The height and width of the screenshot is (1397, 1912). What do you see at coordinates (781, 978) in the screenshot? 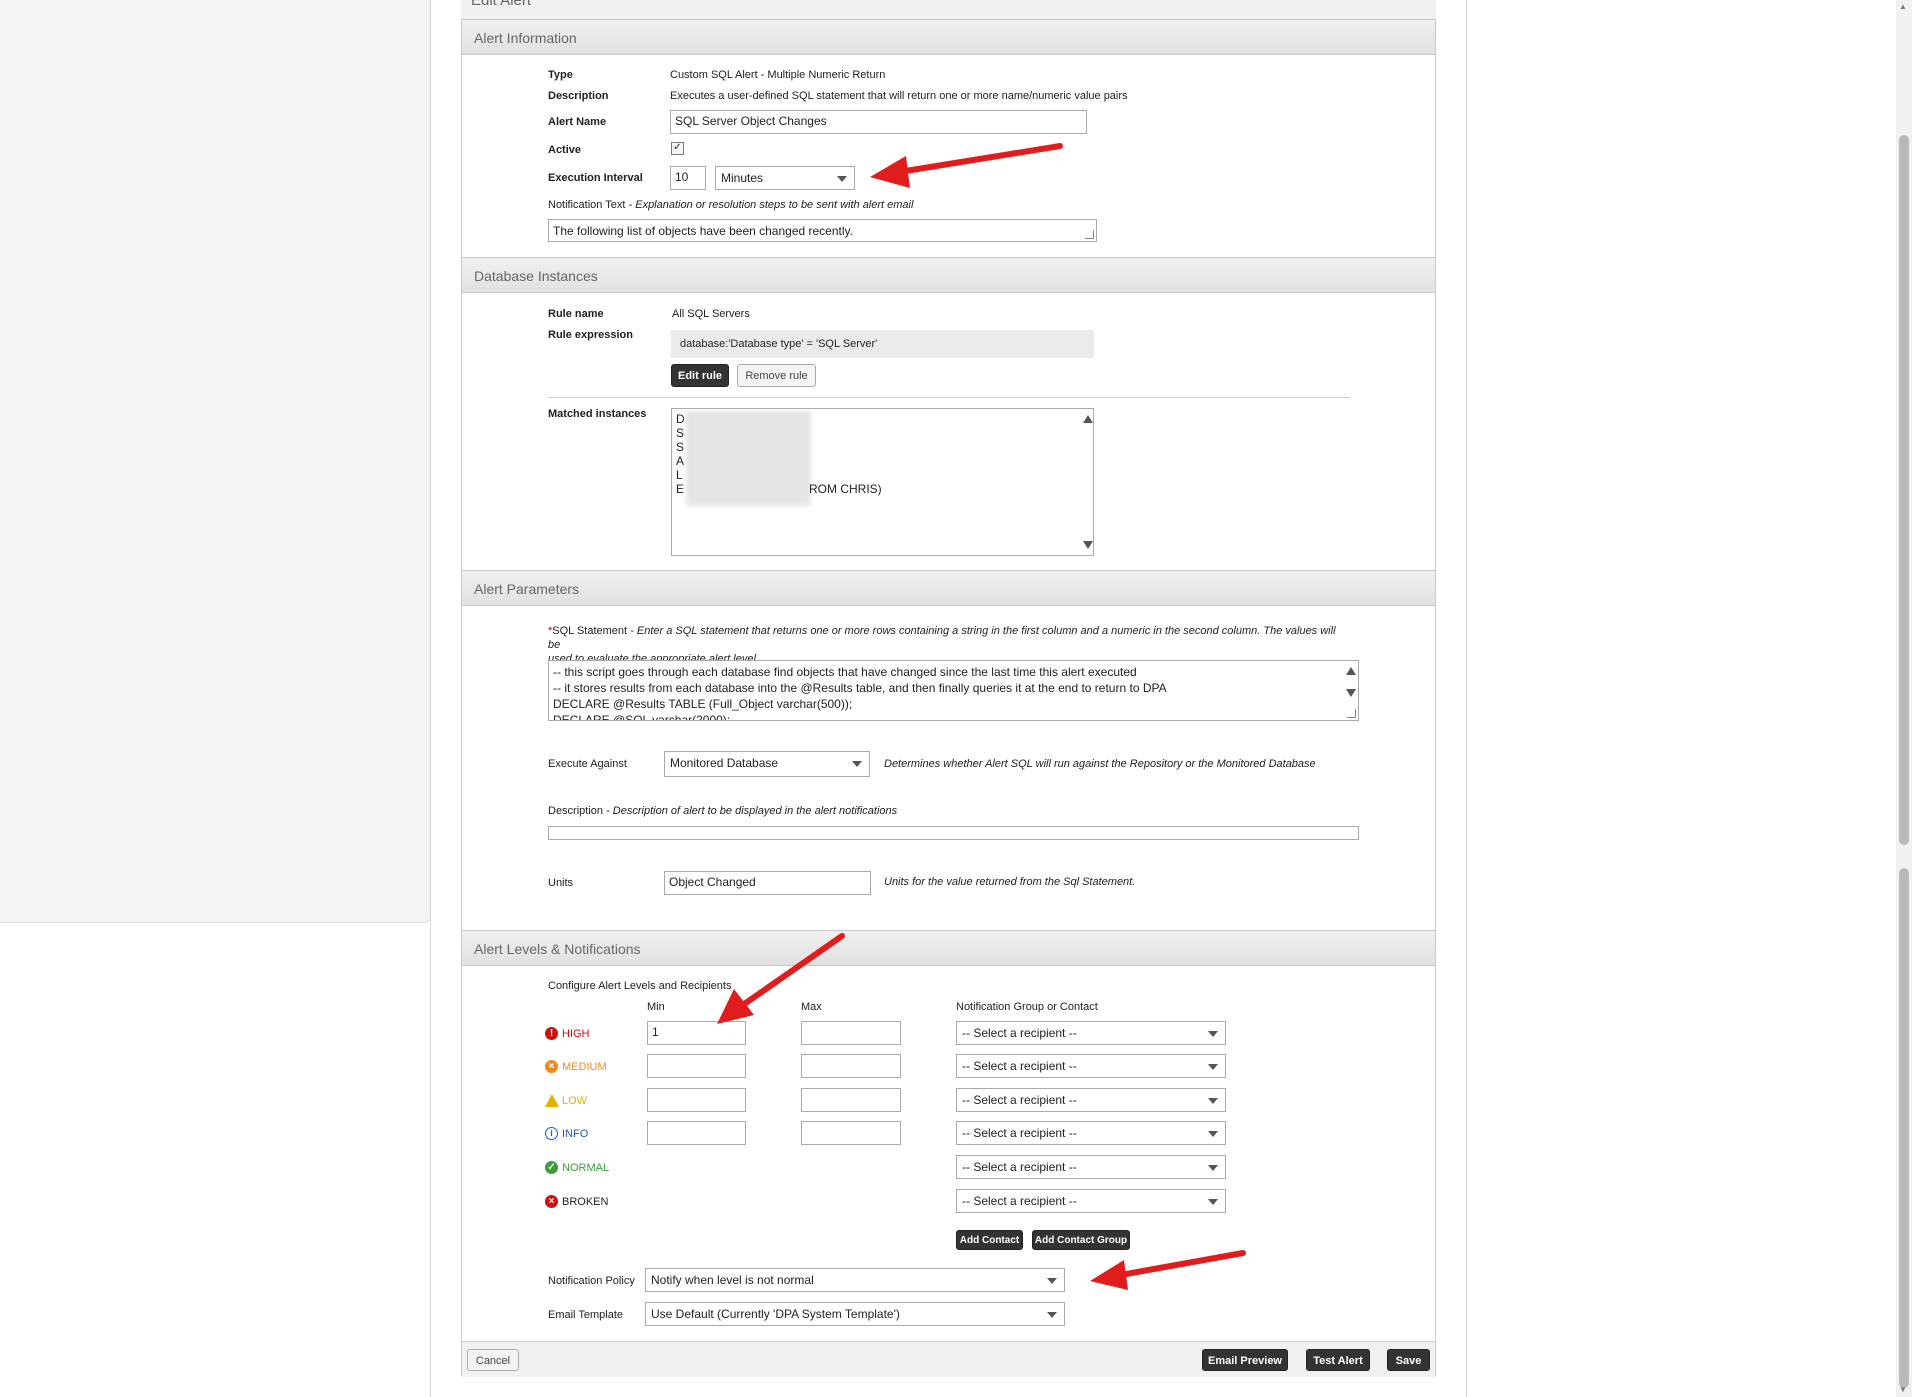
I see `arrow-to-high-min` at bounding box center [781, 978].